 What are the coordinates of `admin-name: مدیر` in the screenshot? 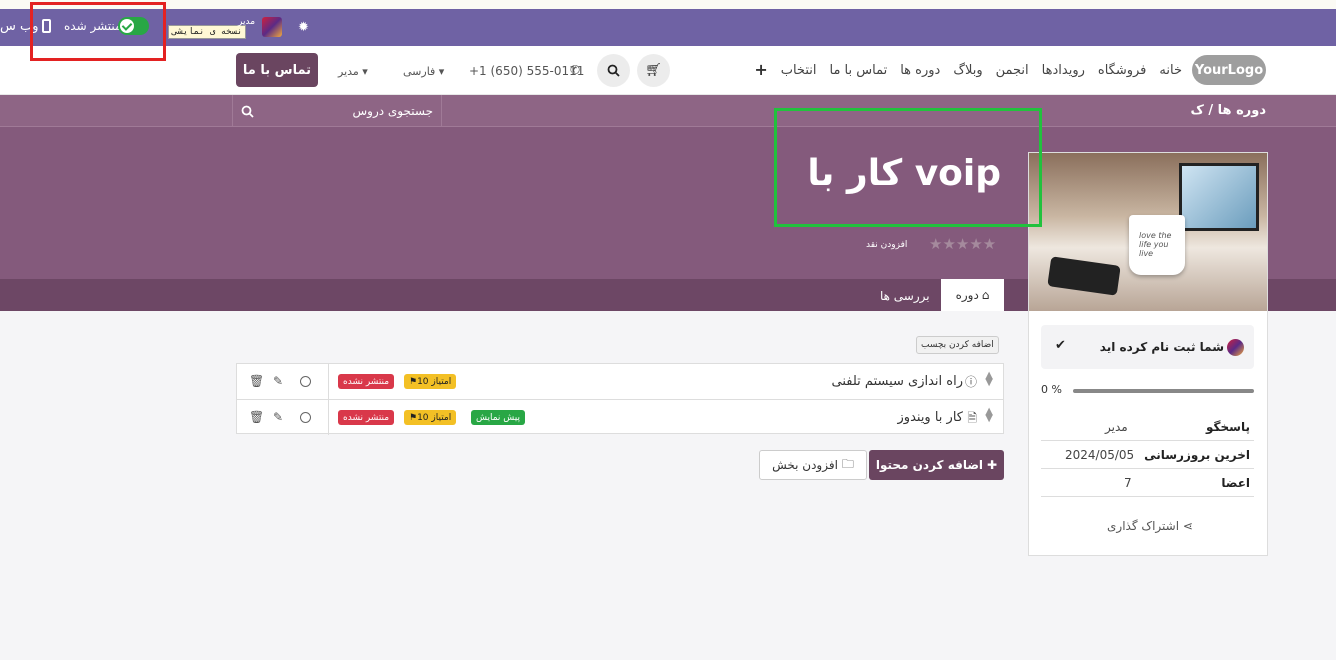 It's located at (247, 22).